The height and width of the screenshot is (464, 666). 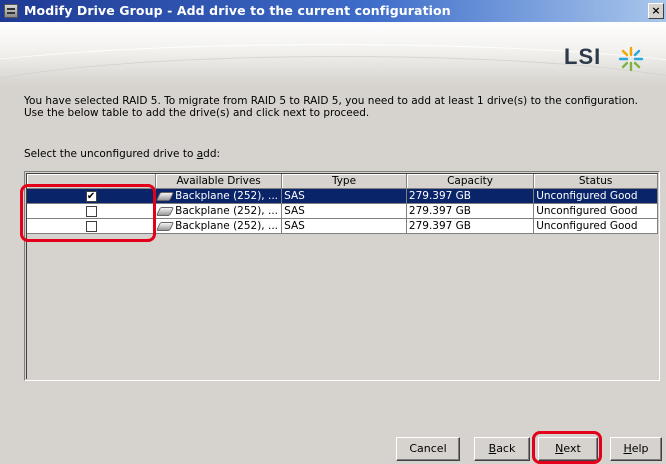 What do you see at coordinates (595, 181) in the screenshot?
I see `column-header-status: Status` at bounding box center [595, 181].